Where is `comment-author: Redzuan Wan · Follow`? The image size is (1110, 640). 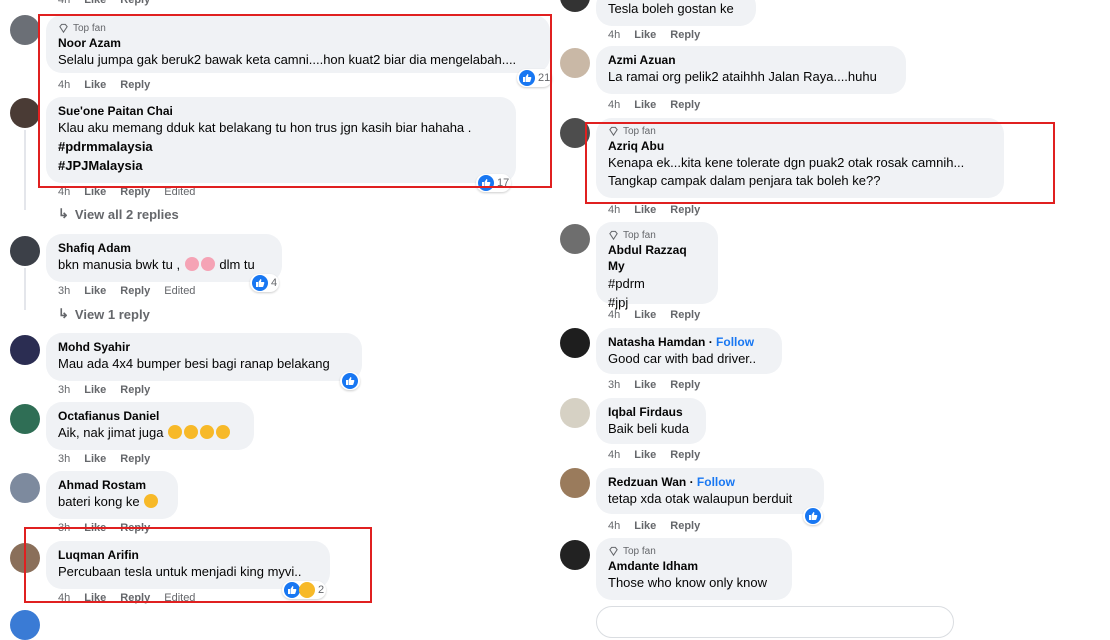
comment-author: Redzuan Wan · Follow is located at coordinates (671, 482).